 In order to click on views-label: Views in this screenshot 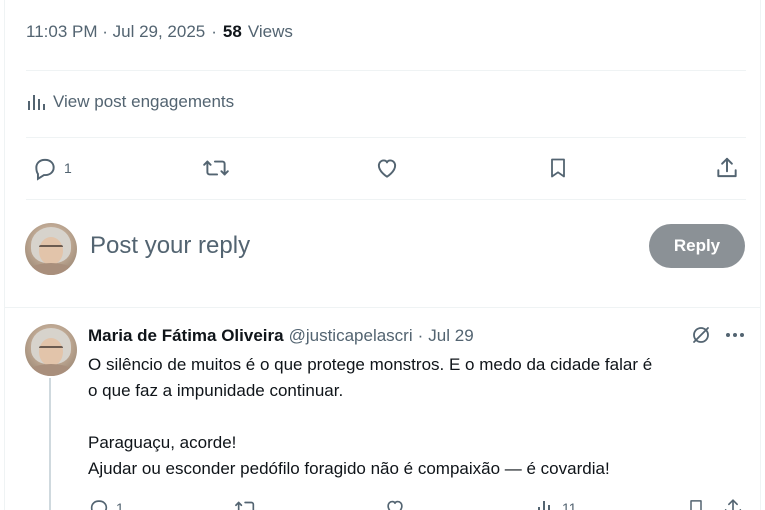, I will do `click(270, 31)`.